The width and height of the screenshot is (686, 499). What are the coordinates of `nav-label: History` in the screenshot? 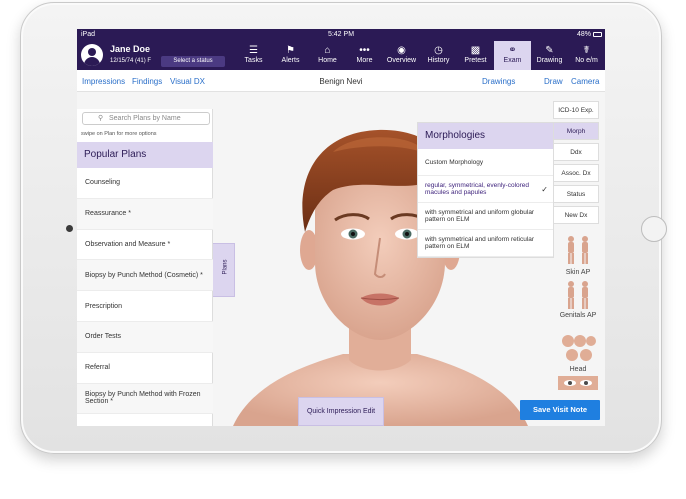 It's located at (438, 60).